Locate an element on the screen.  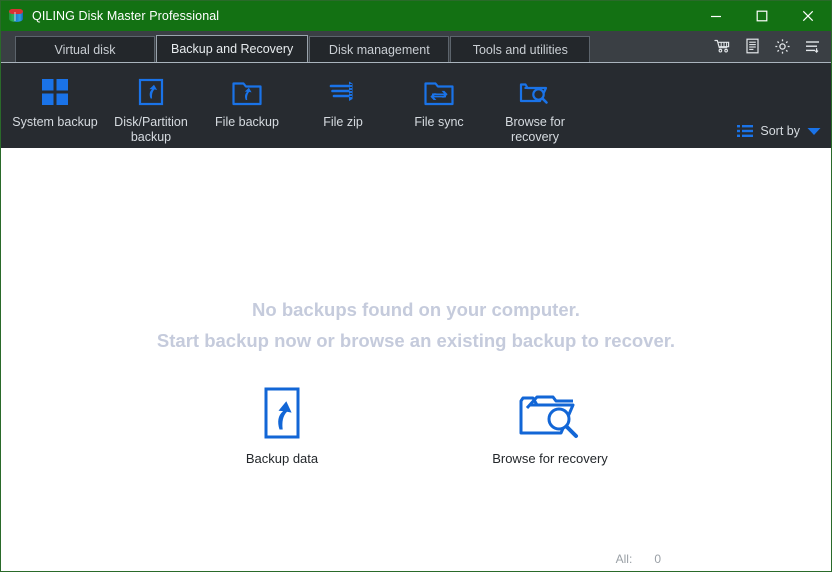
menu-list-icon is located at coordinates (812, 46).